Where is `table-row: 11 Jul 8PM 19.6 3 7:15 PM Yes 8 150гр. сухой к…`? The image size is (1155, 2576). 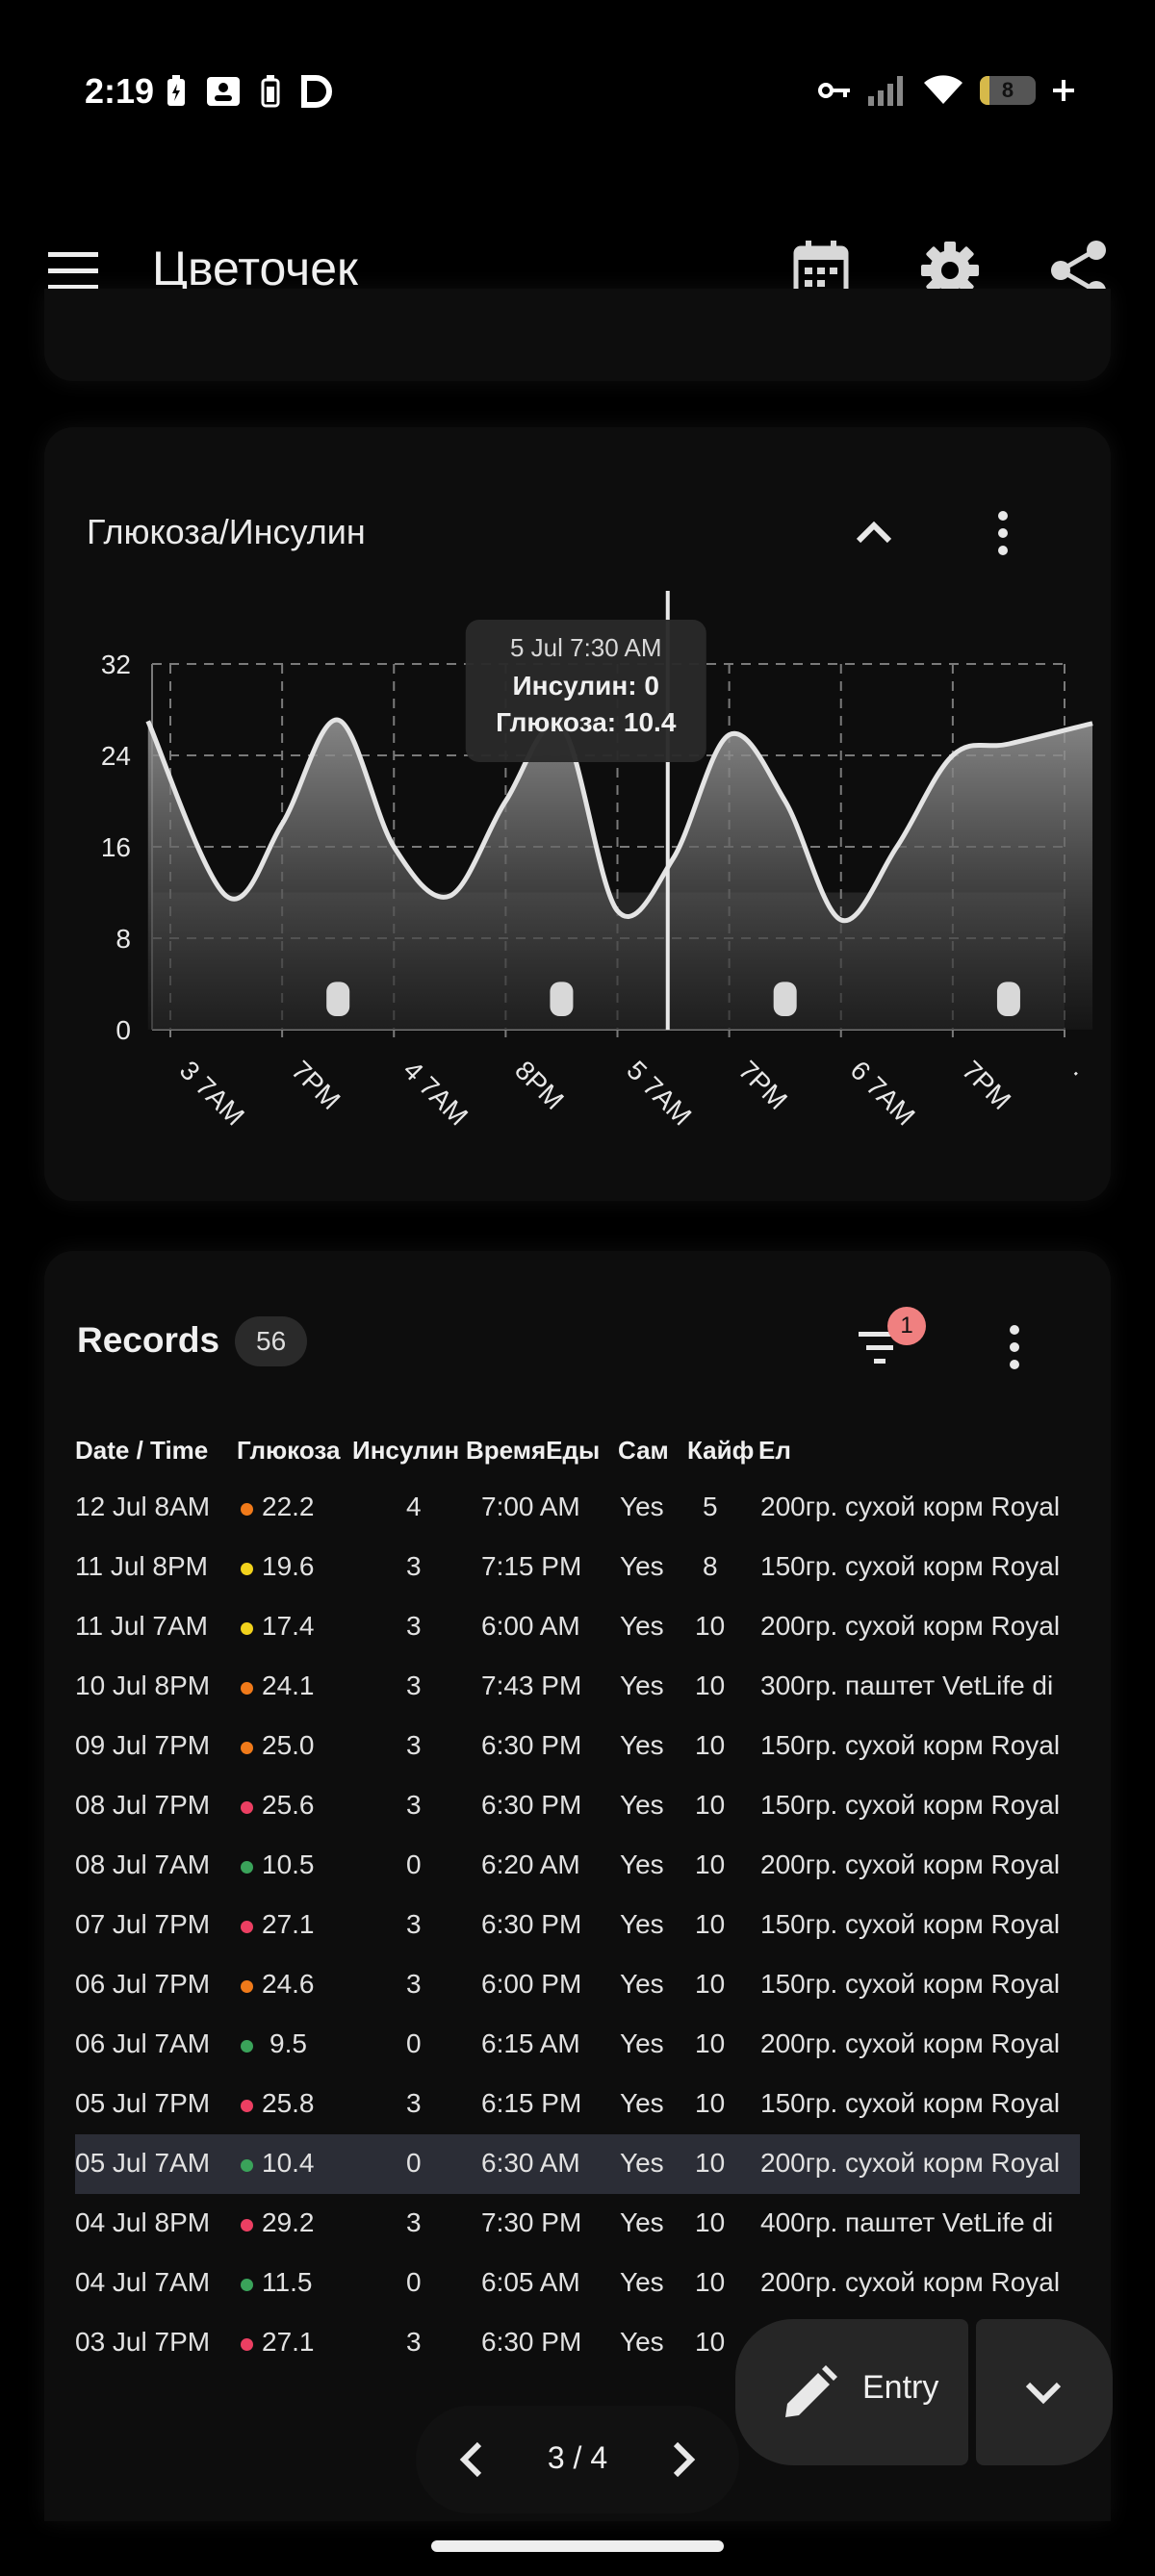
table-row: 11 Jul 8PM 19.6 3 7:15 PM Yes 8 150гр. сухой к… is located at coordinates (577, 1567).